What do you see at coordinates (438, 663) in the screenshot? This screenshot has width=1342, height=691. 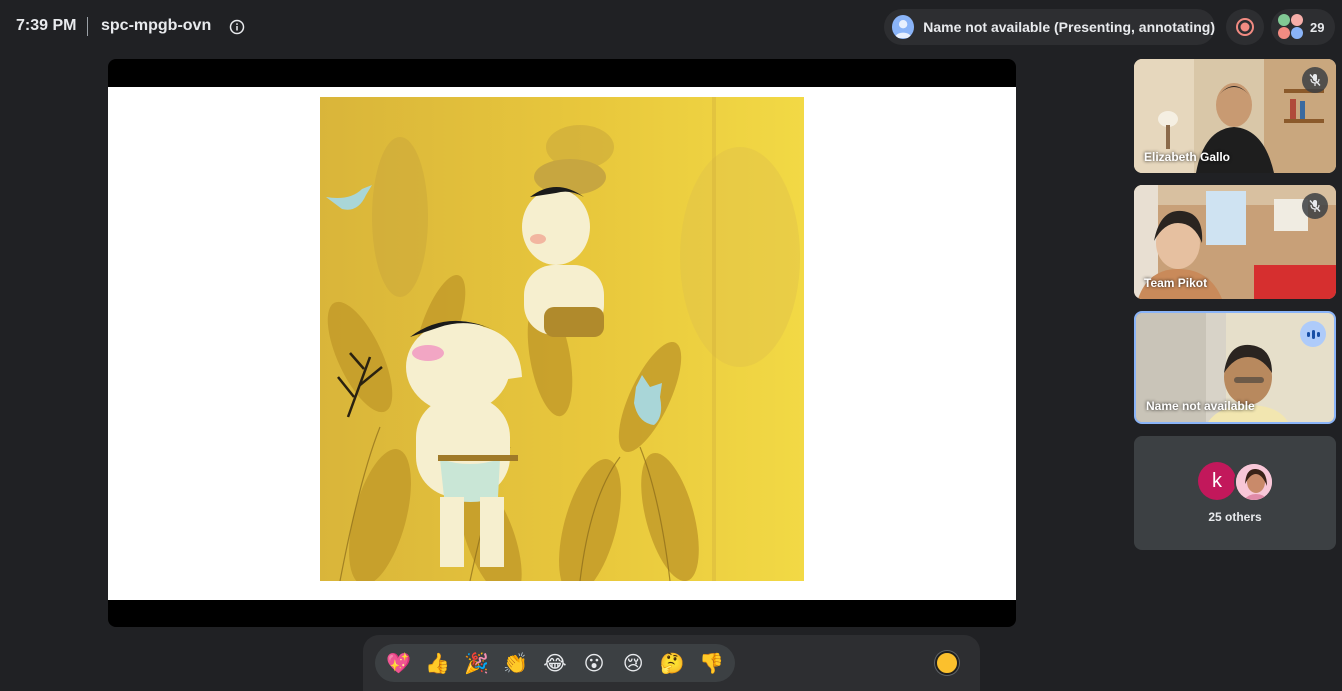 I see `reaction-thumbs-up: 👍` at bounding box center [438, 663].